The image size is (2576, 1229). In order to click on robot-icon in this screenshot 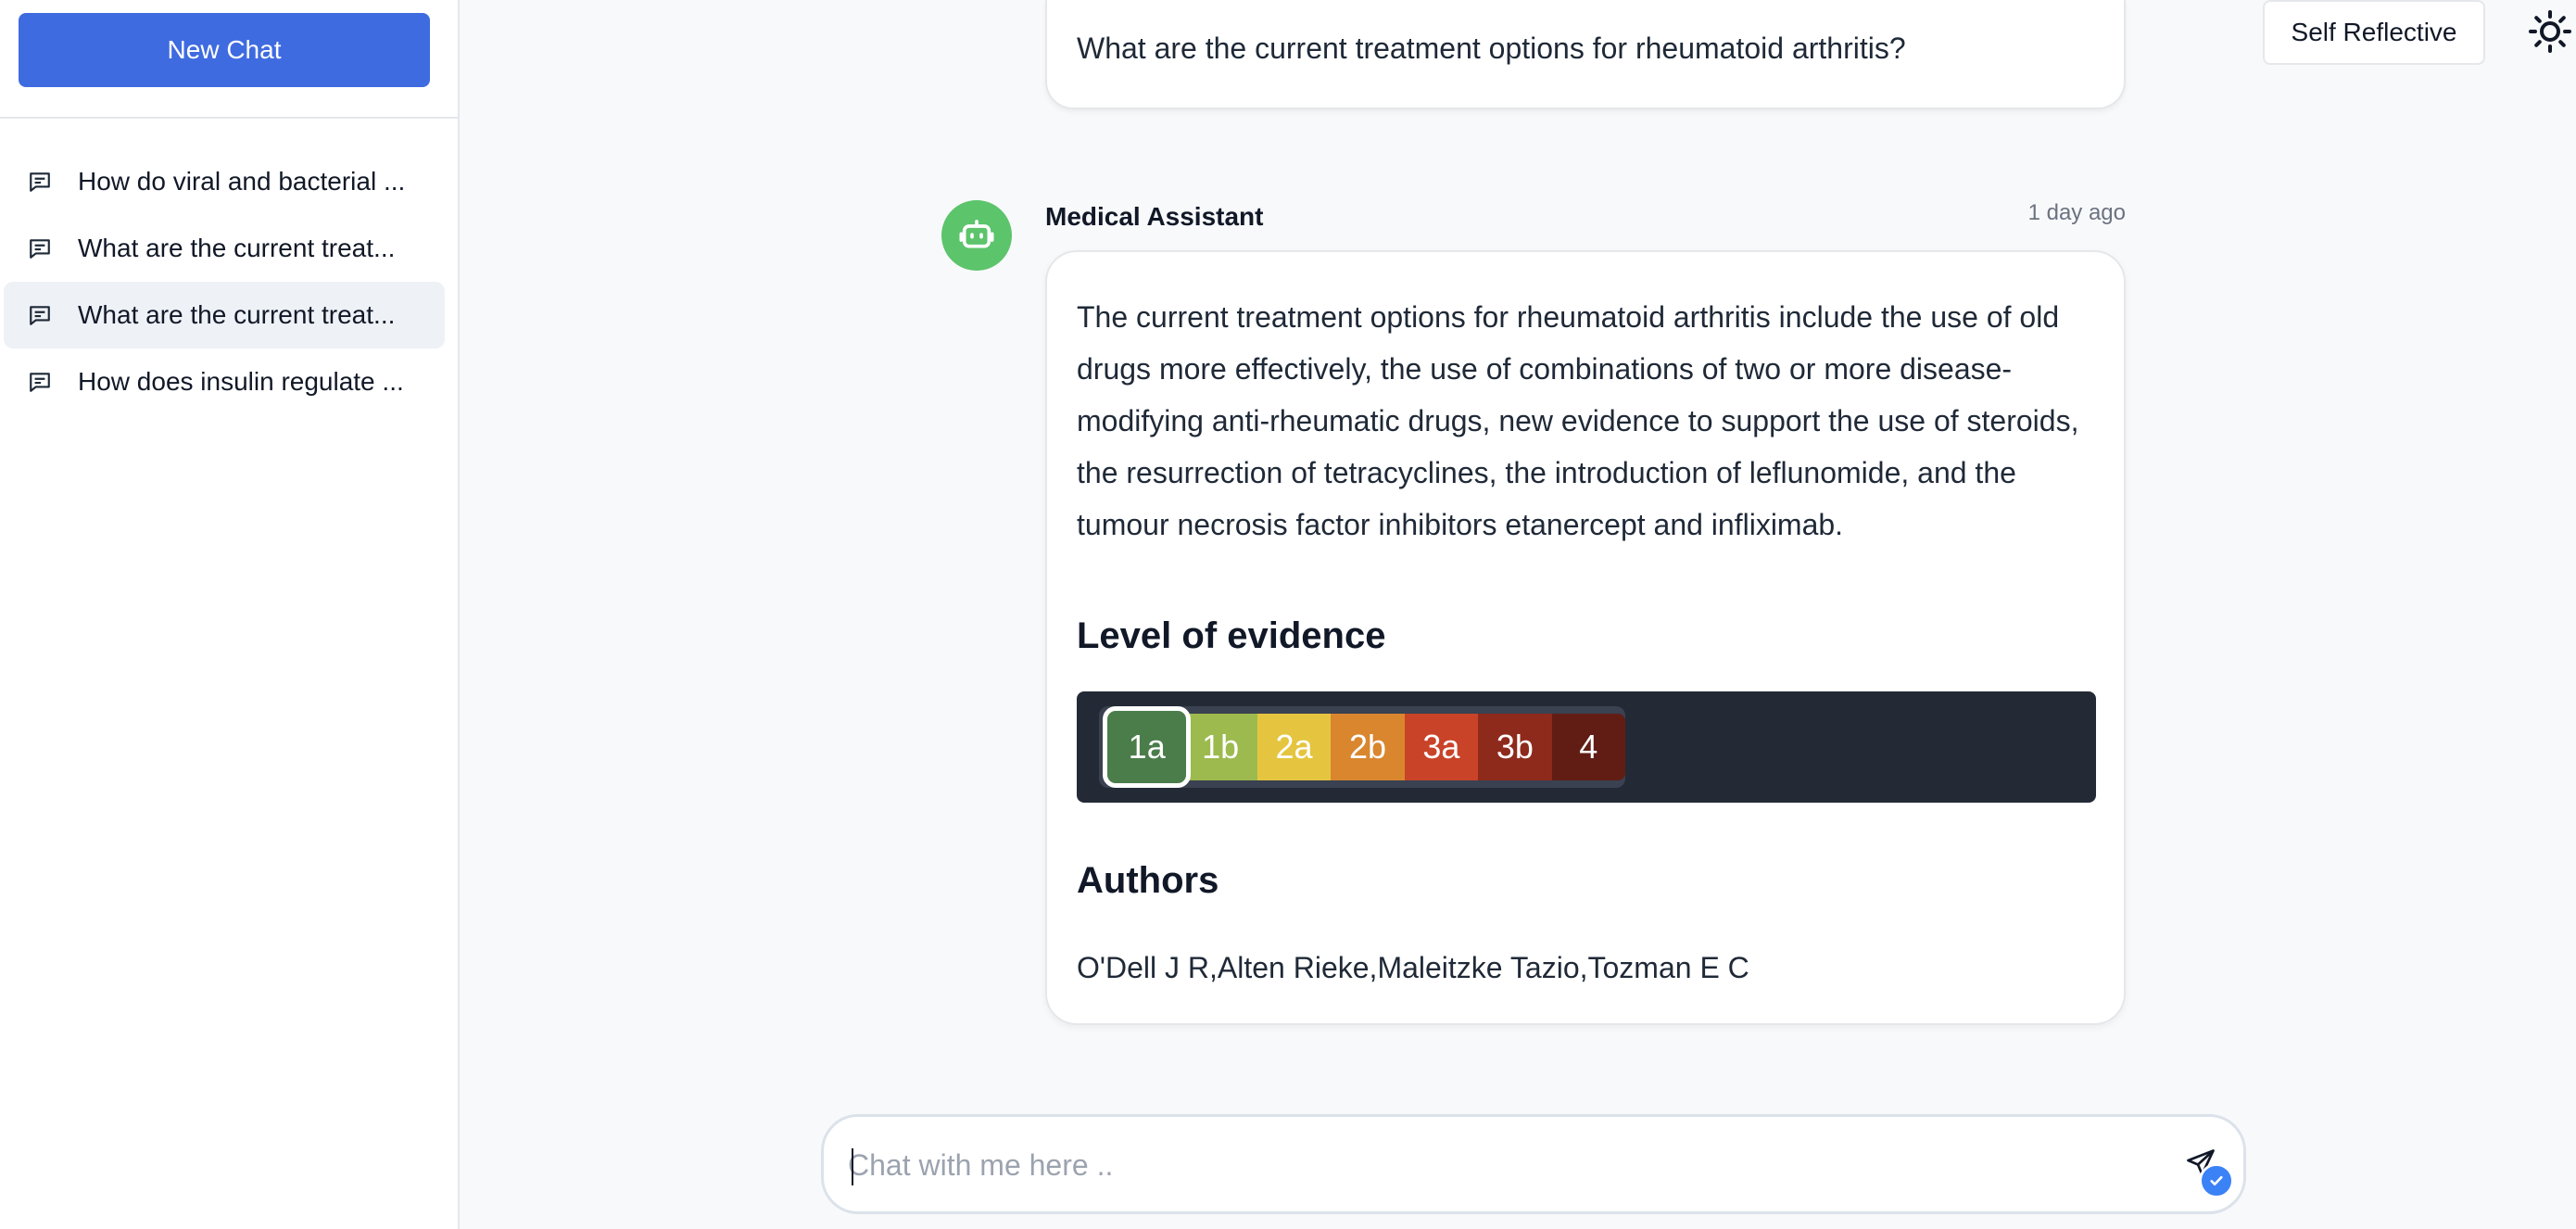, I will do `click(976, 236)`.